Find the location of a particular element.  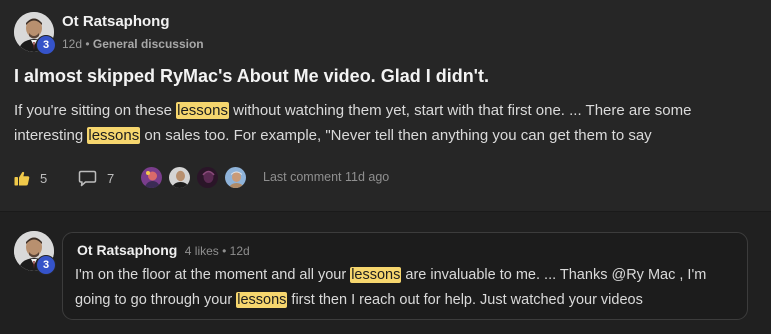

post-category: General discussion is located at coordinates (148, 44).